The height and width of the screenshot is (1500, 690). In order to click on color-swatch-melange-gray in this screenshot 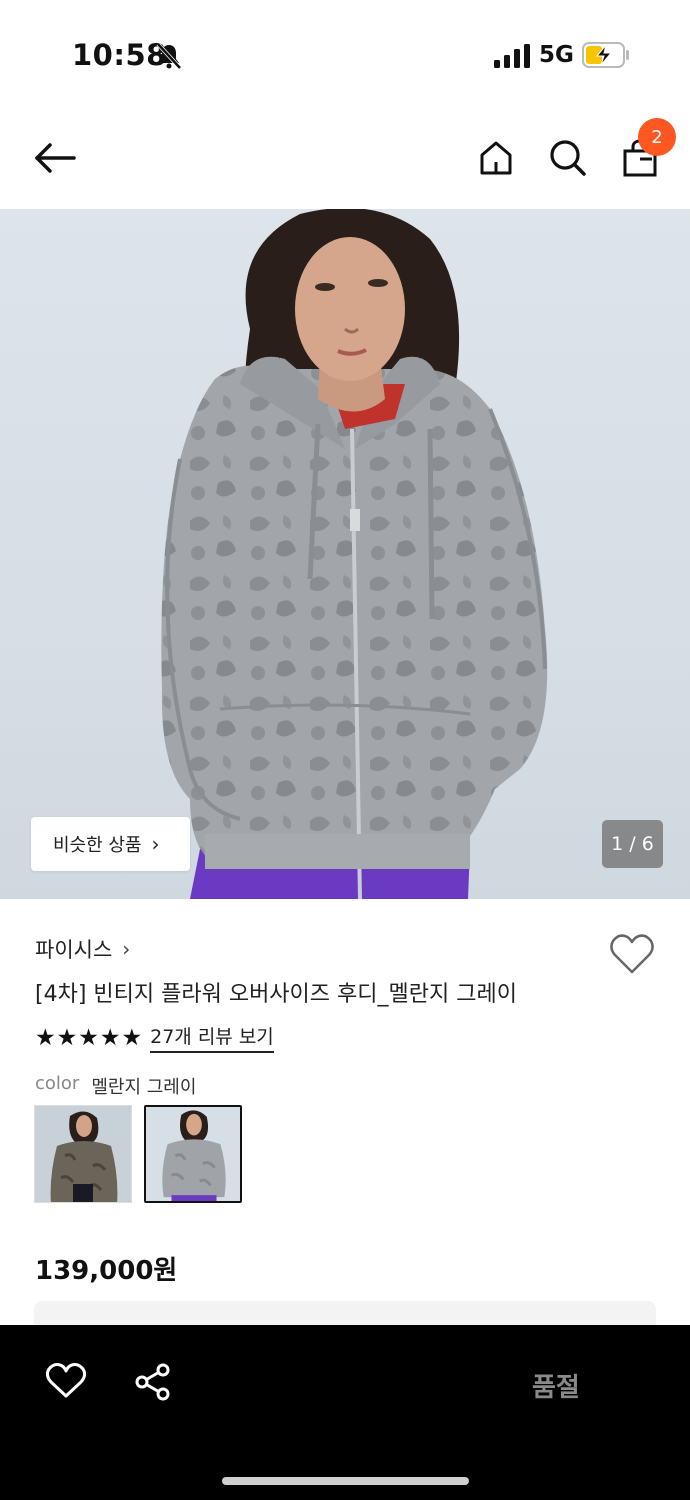, I will do `click(193, 1154)`.